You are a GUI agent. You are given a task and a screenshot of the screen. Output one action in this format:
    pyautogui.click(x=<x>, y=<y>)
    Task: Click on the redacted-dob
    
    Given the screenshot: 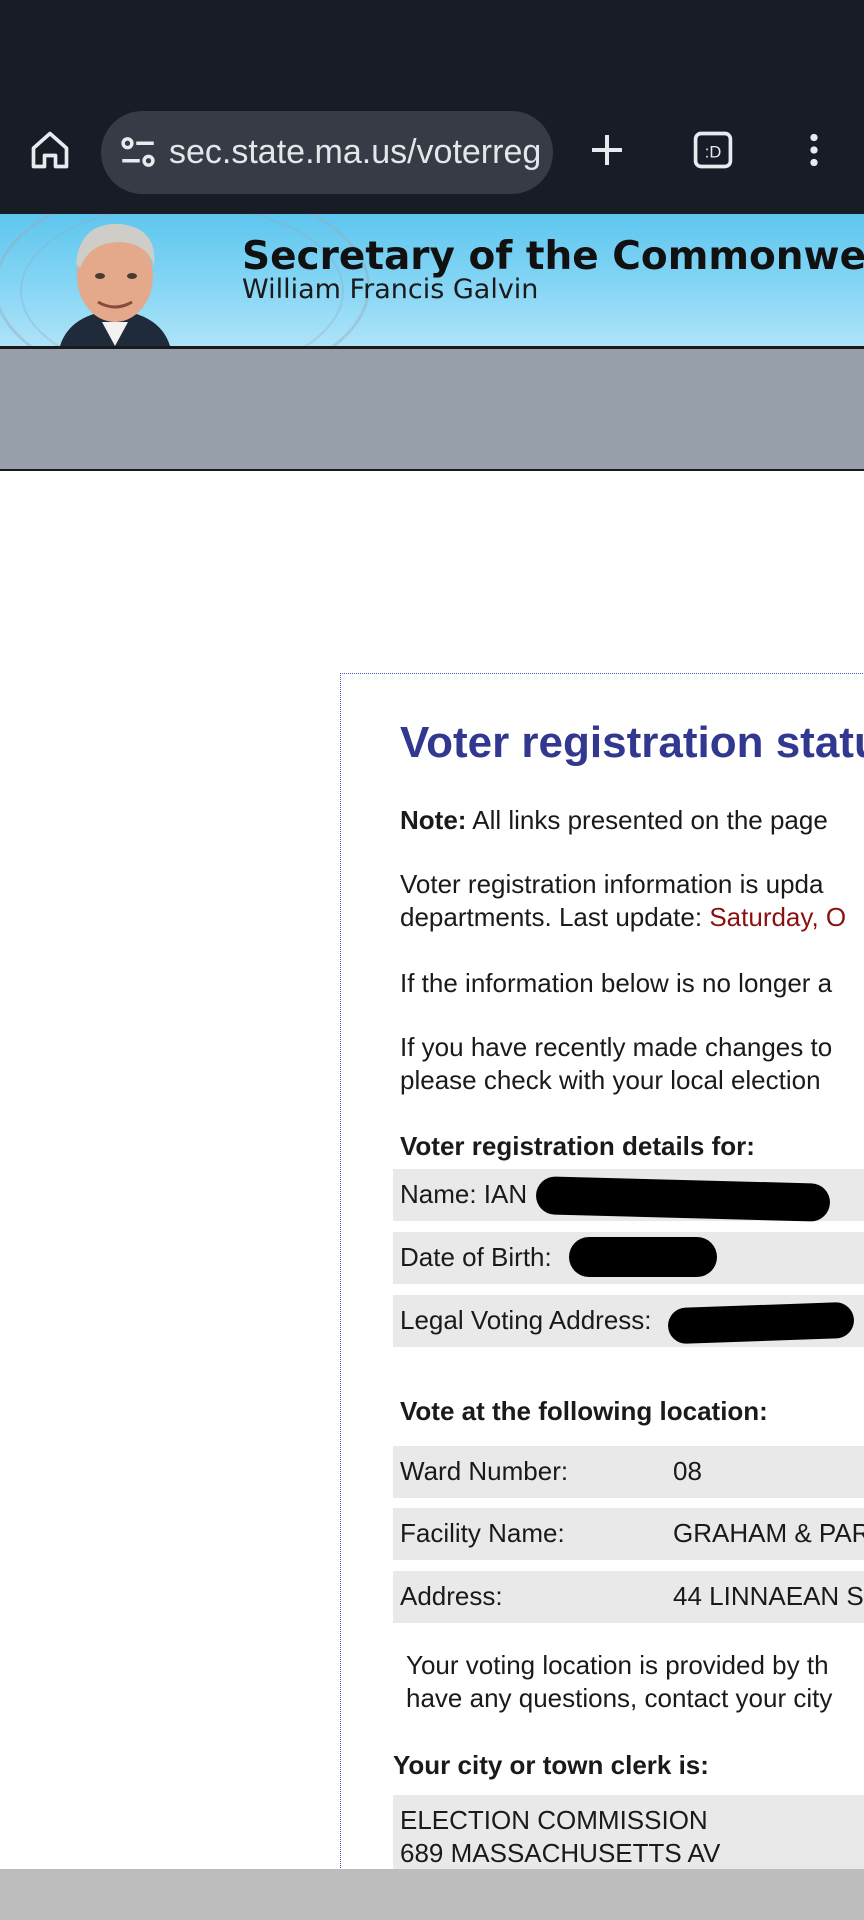 What is the action you would take?
    pyautogui.click(x=643, y=1257)
    